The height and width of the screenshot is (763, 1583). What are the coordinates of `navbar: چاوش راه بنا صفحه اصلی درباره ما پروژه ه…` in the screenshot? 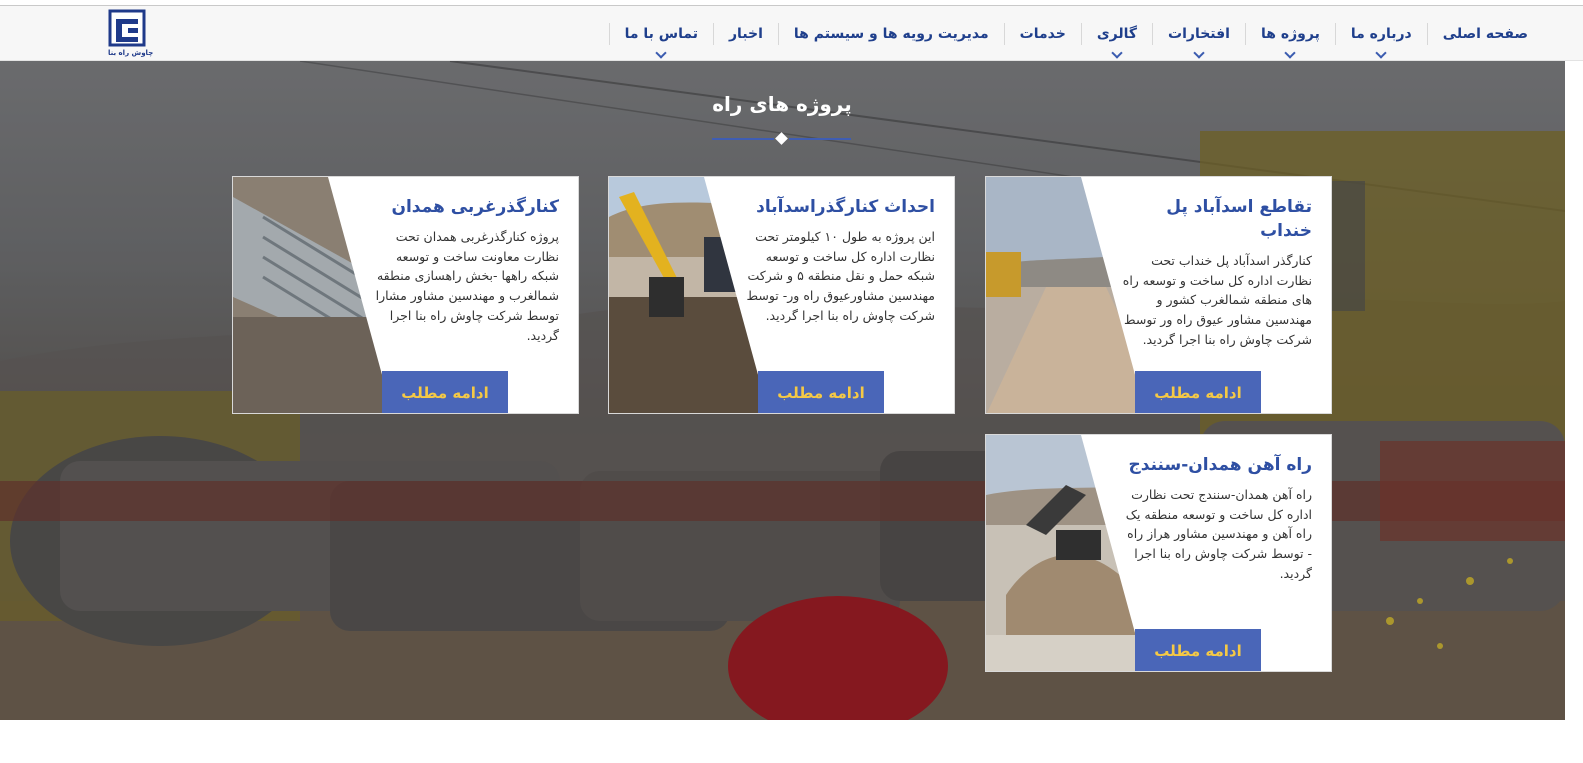 It's located at (791, 33).